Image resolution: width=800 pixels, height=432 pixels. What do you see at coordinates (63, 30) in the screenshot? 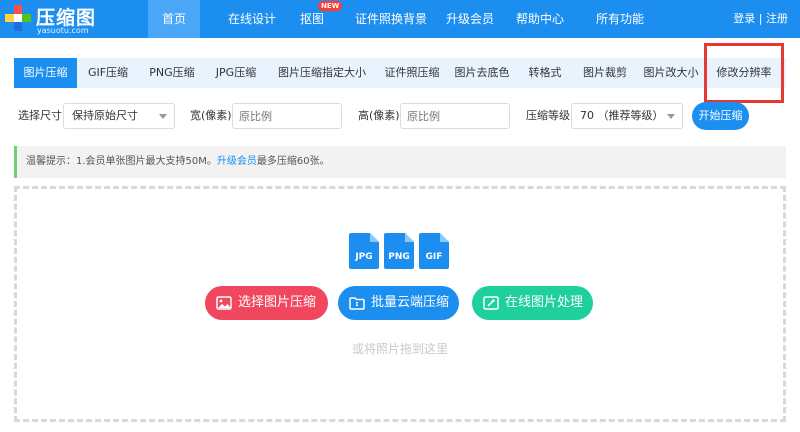
I see `logo-domain: yasuotu.com` at bounding box center [63, 30].